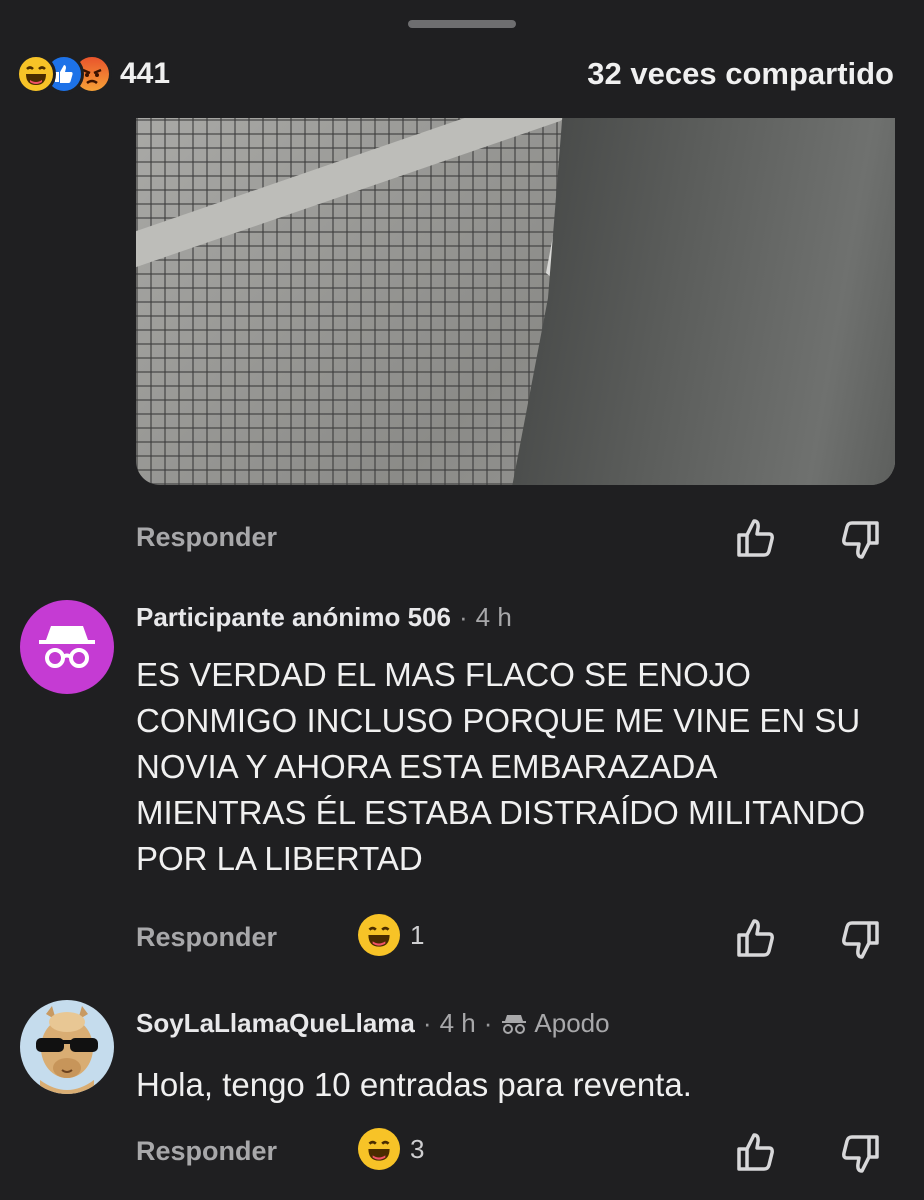 This screenshot has width=924, height=1200. I want to click on llama-avatar, so click(67, 1047).